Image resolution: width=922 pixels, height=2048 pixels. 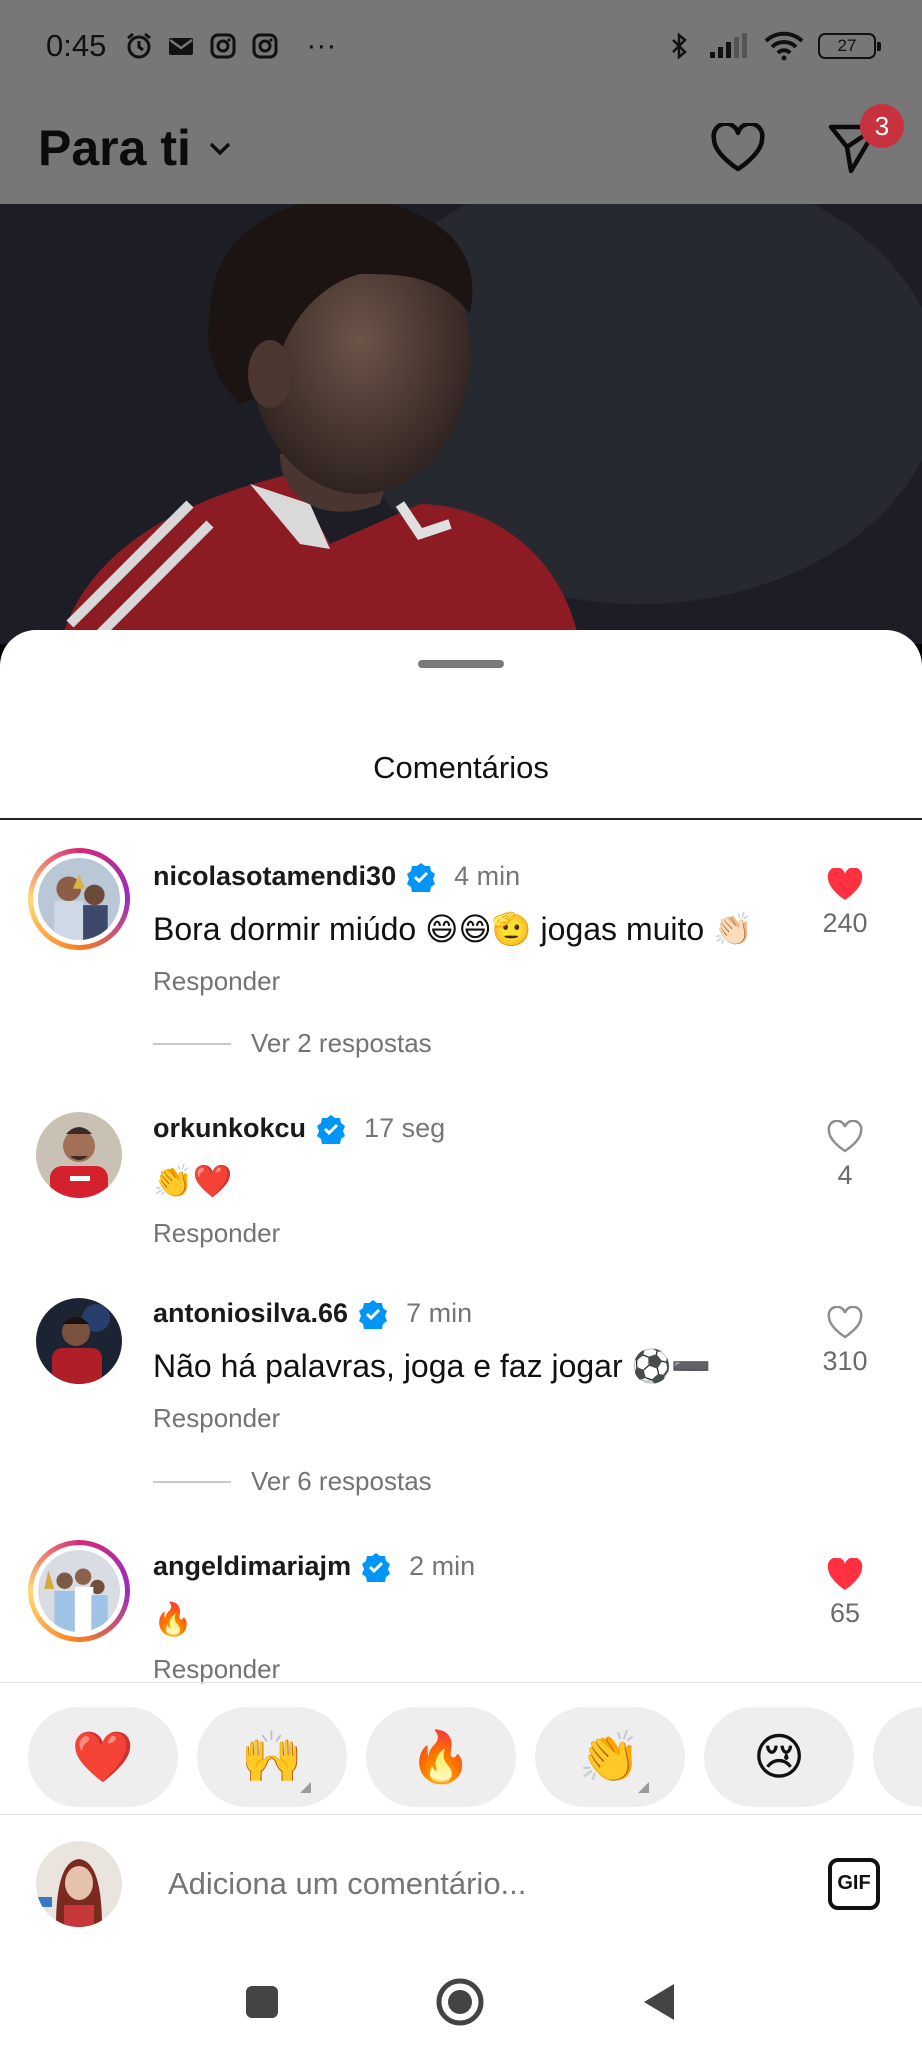 What do you see at coordinates (610, 1757) in the screenshot?
I see `reaction-clap-button: 👏` at bounding box center [610, 1757].